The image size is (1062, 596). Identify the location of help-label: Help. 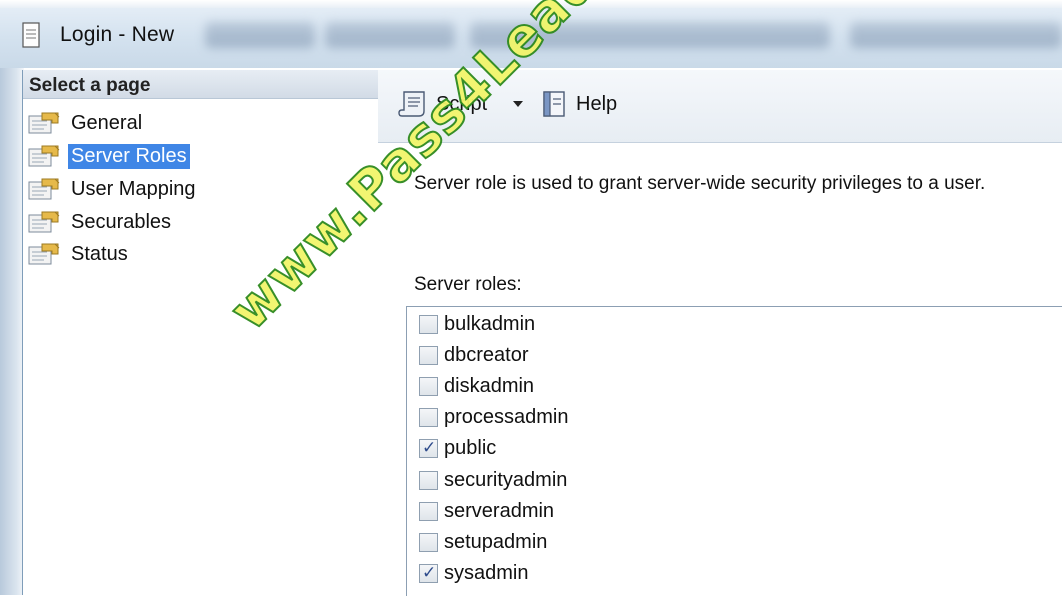
(597, 103).